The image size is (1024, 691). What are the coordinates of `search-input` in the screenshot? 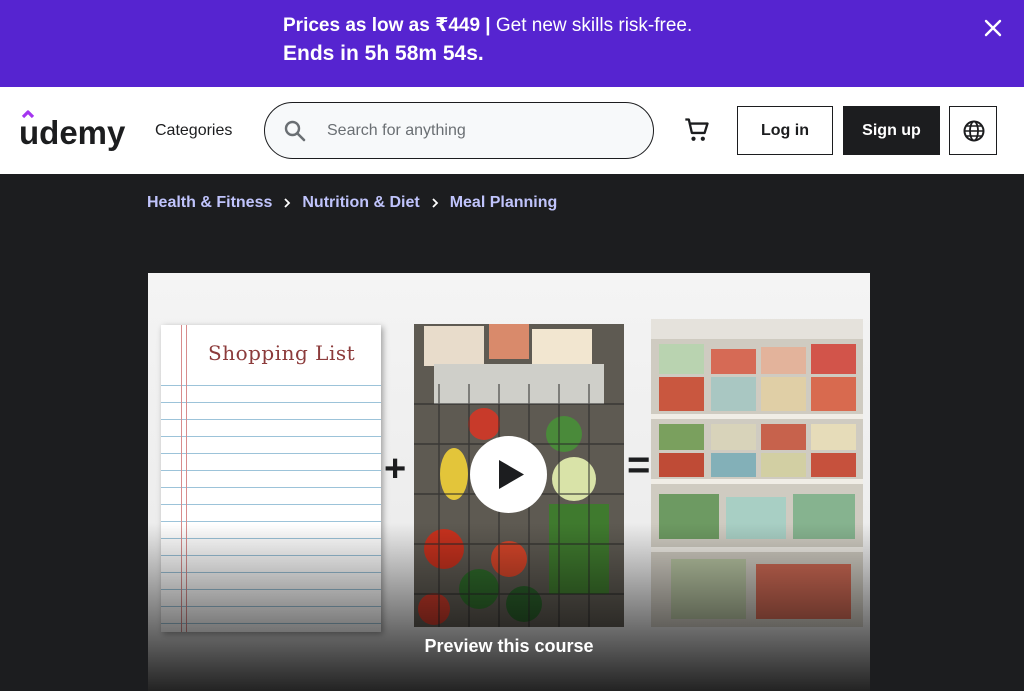 It's located at (477, 131).